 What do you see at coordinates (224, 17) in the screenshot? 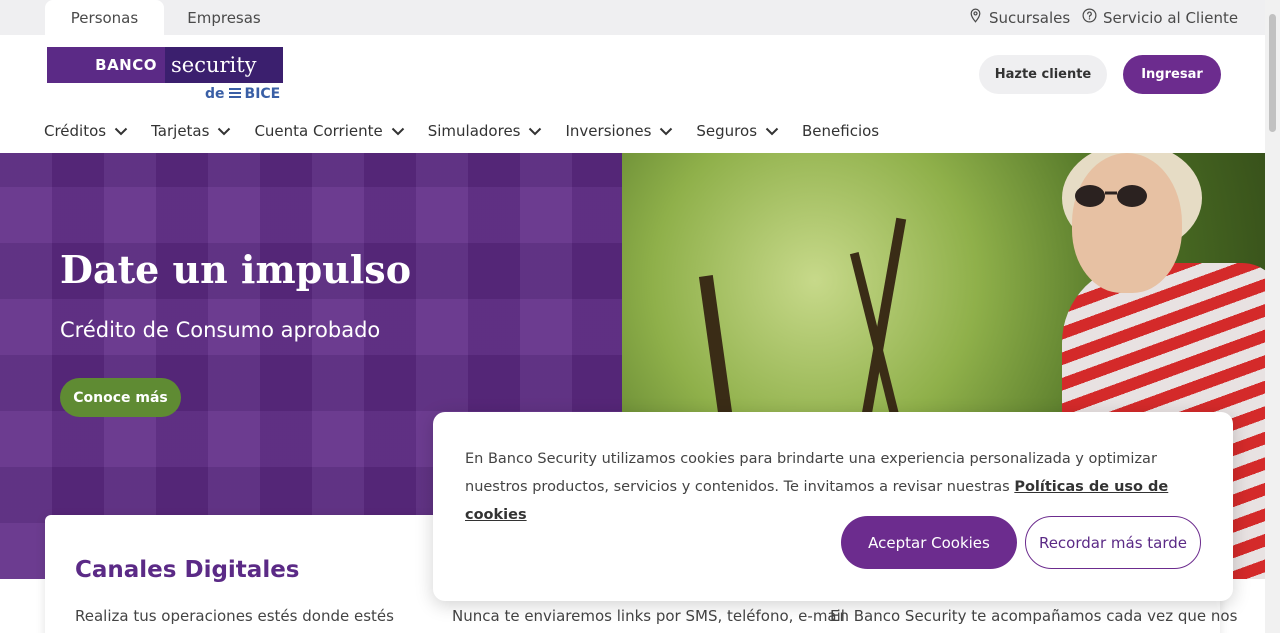
I see `tab-empresas: Empresas` at bounding box center [224, 17].